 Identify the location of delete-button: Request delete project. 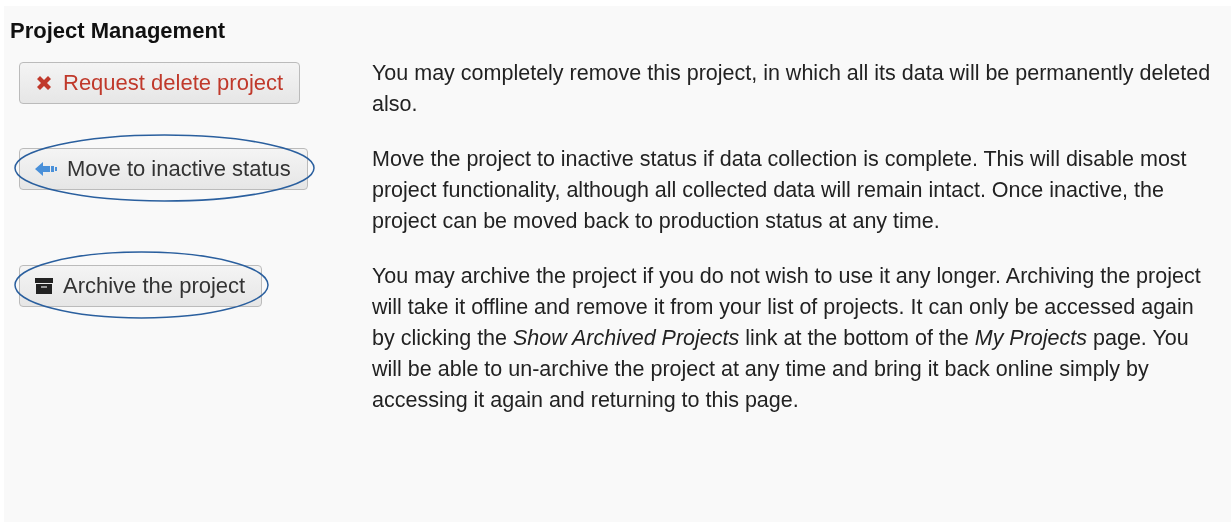
(160, 83).